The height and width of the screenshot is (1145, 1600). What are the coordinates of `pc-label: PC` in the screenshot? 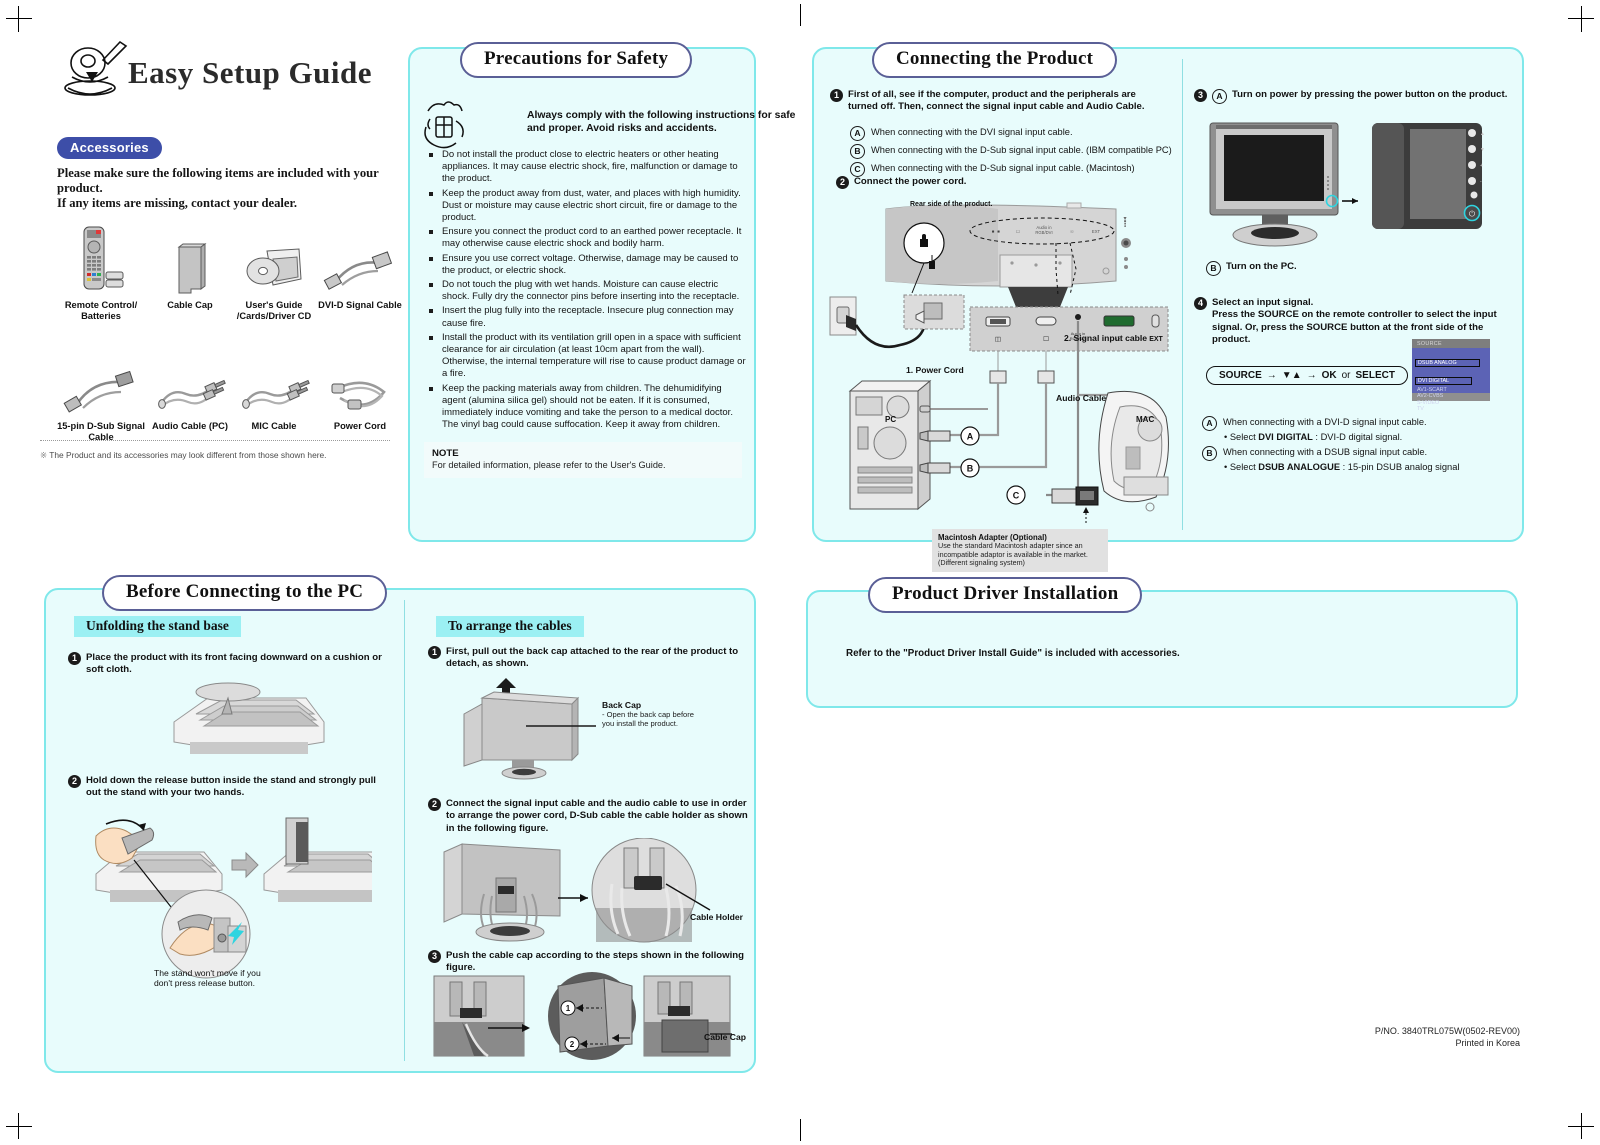 It's located at (891, 419).